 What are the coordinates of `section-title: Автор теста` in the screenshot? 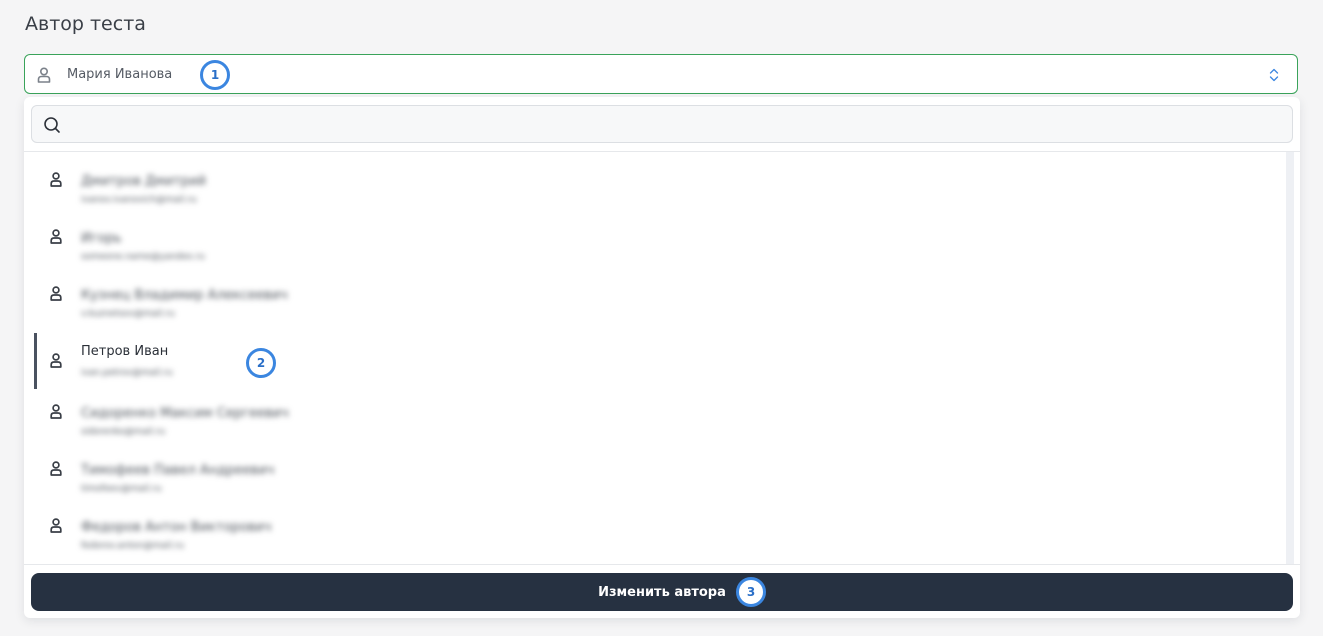 It's located at (85, 24).